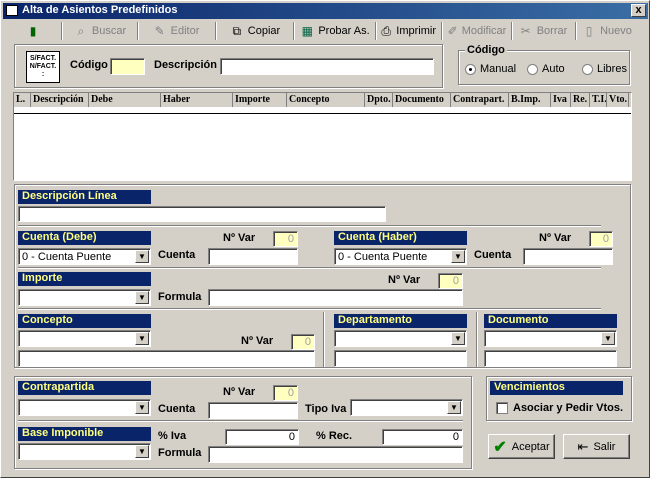  What do you see at coordinates (335, 297) in the screenshot?
I see `importe-formula-input` at bounding box center [335, 297].